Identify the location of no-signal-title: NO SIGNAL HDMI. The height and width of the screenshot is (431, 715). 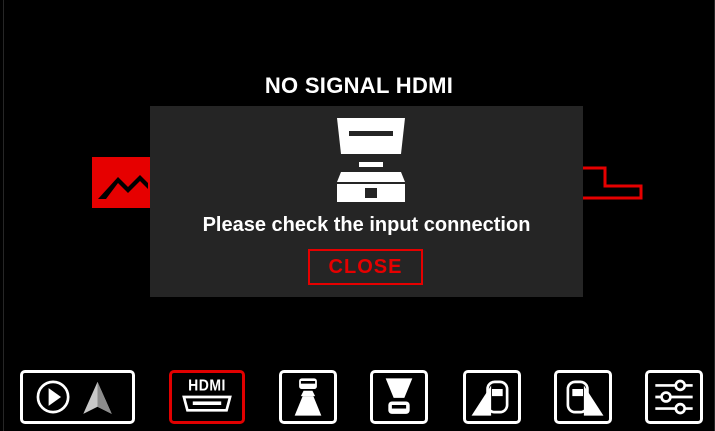
(359, 85).